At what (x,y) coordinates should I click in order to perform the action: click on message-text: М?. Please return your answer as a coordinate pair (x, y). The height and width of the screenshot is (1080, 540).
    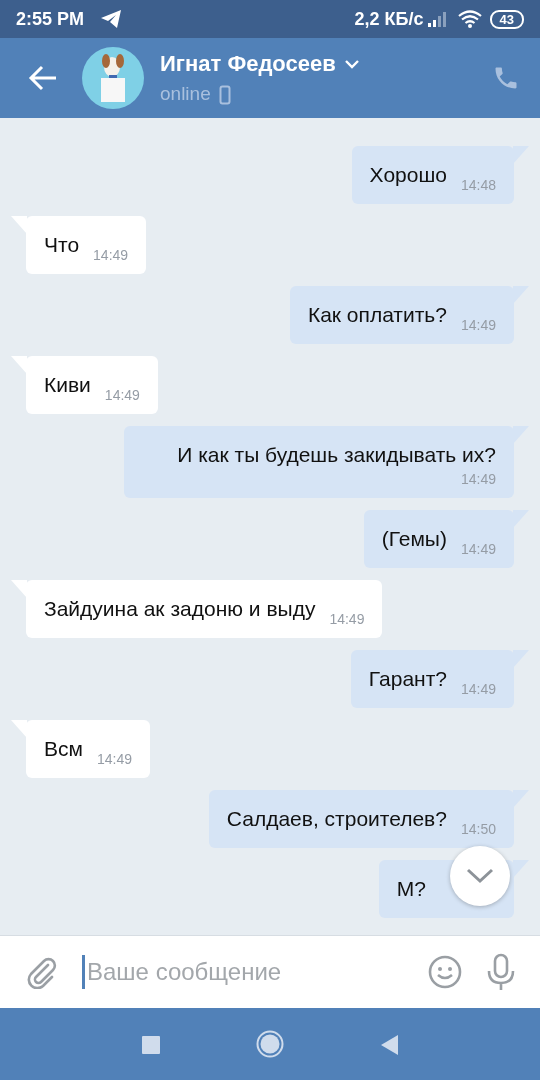
    Looking at the image, I should click on (411, 889).